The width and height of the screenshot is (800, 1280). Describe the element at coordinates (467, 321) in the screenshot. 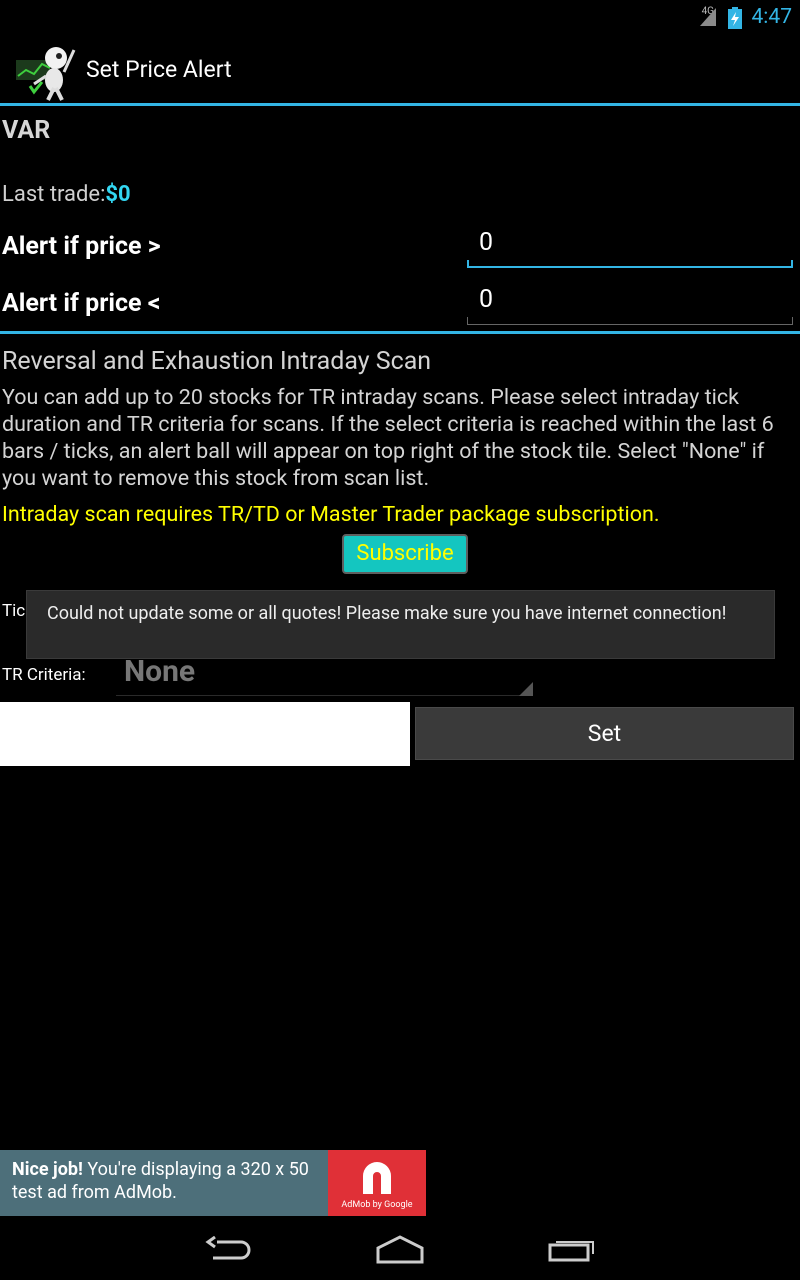

I see `alert-below-tick-left` at that location.